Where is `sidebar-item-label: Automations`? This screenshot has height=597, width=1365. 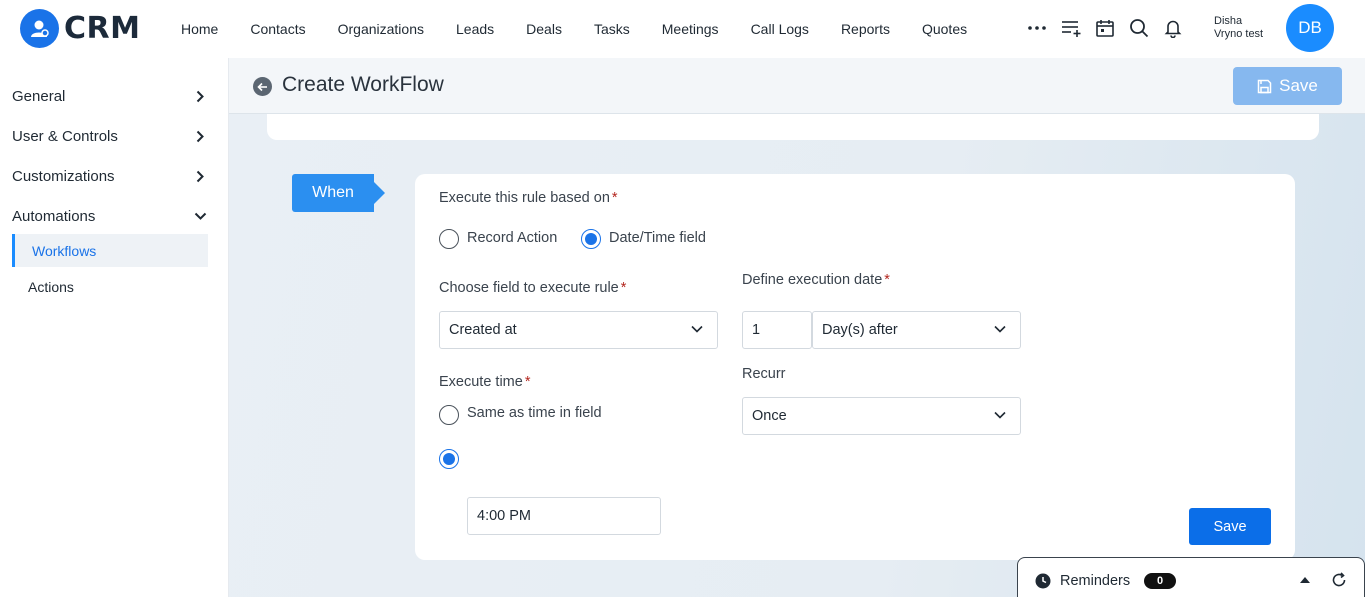
sidebar-item-label: Automations is located at coordinates (54, 216).